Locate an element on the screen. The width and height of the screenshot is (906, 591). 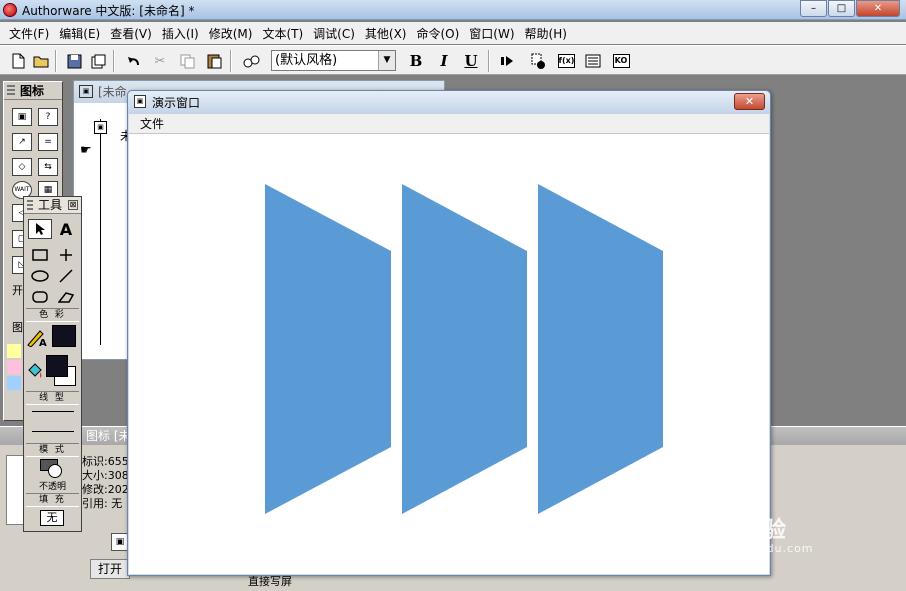
presentation-window-icon: ▣ is located at coordinates (140, 101).